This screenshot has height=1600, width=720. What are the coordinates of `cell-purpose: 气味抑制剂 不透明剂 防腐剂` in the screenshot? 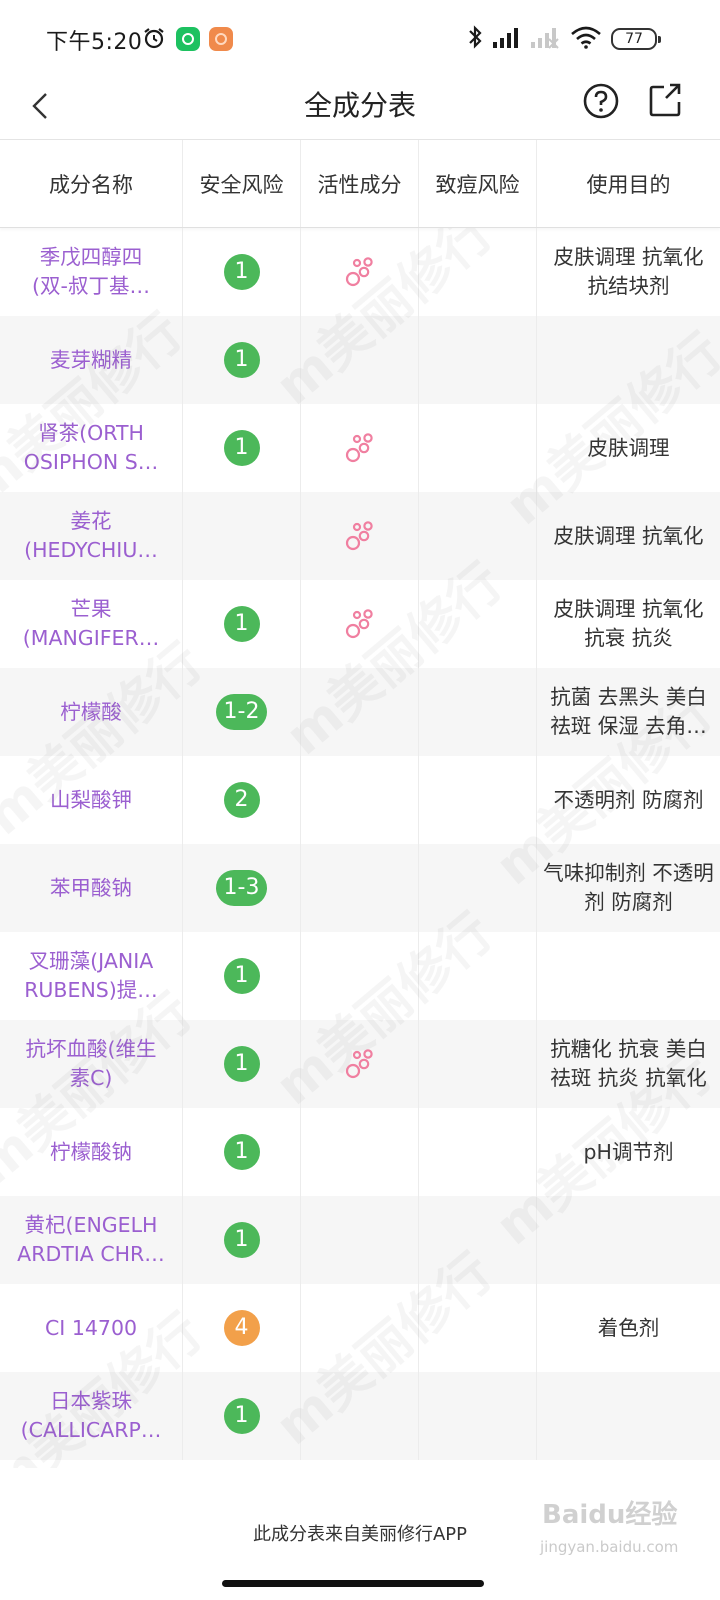 It's located at (628, 888).